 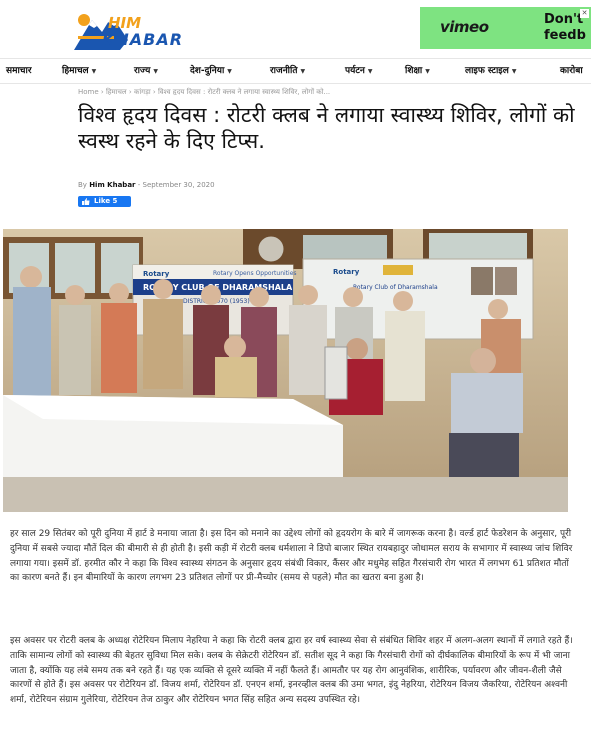 I want to click on nav-item-news: समाचार, so click(x=19, y=69).